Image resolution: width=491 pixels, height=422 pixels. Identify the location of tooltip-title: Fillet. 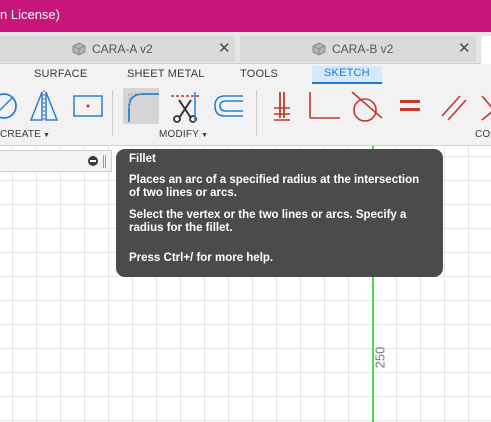
(142, 159).